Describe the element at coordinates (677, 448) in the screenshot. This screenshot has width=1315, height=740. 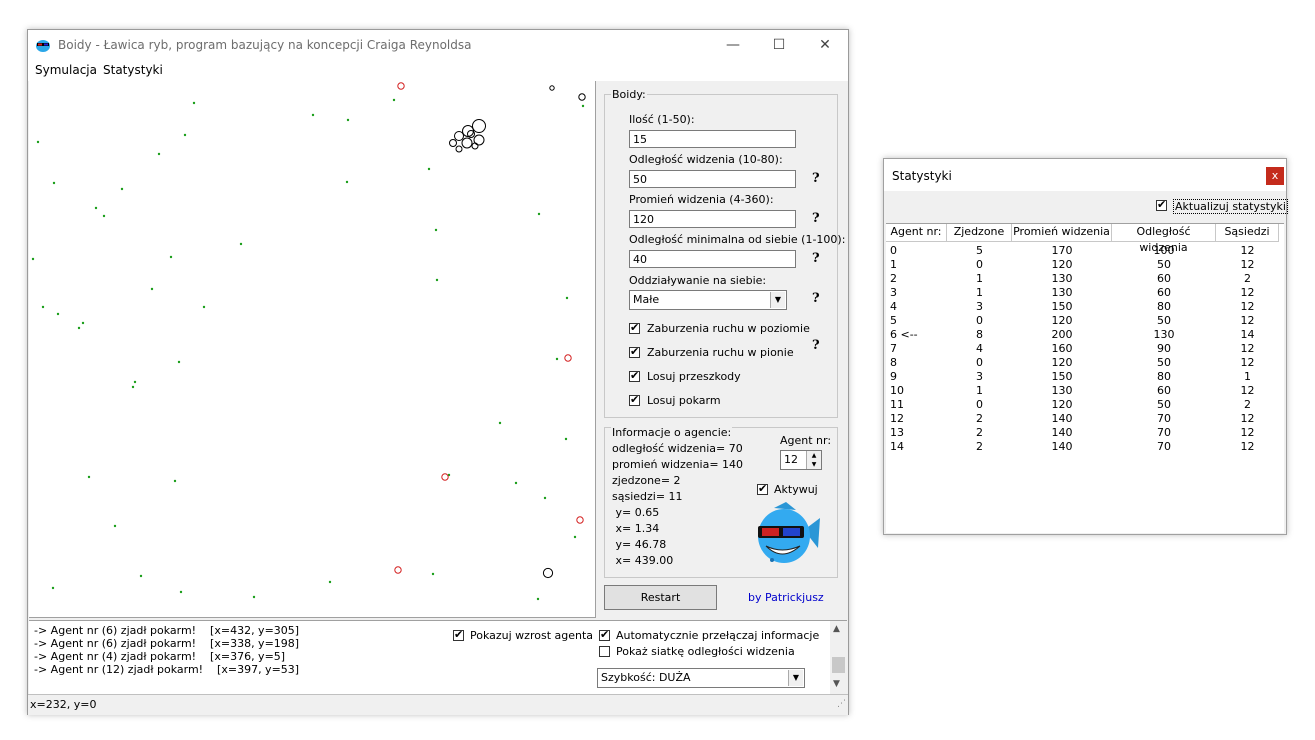
I see `agent-info-line: odległość widzenia= 70` at that location.